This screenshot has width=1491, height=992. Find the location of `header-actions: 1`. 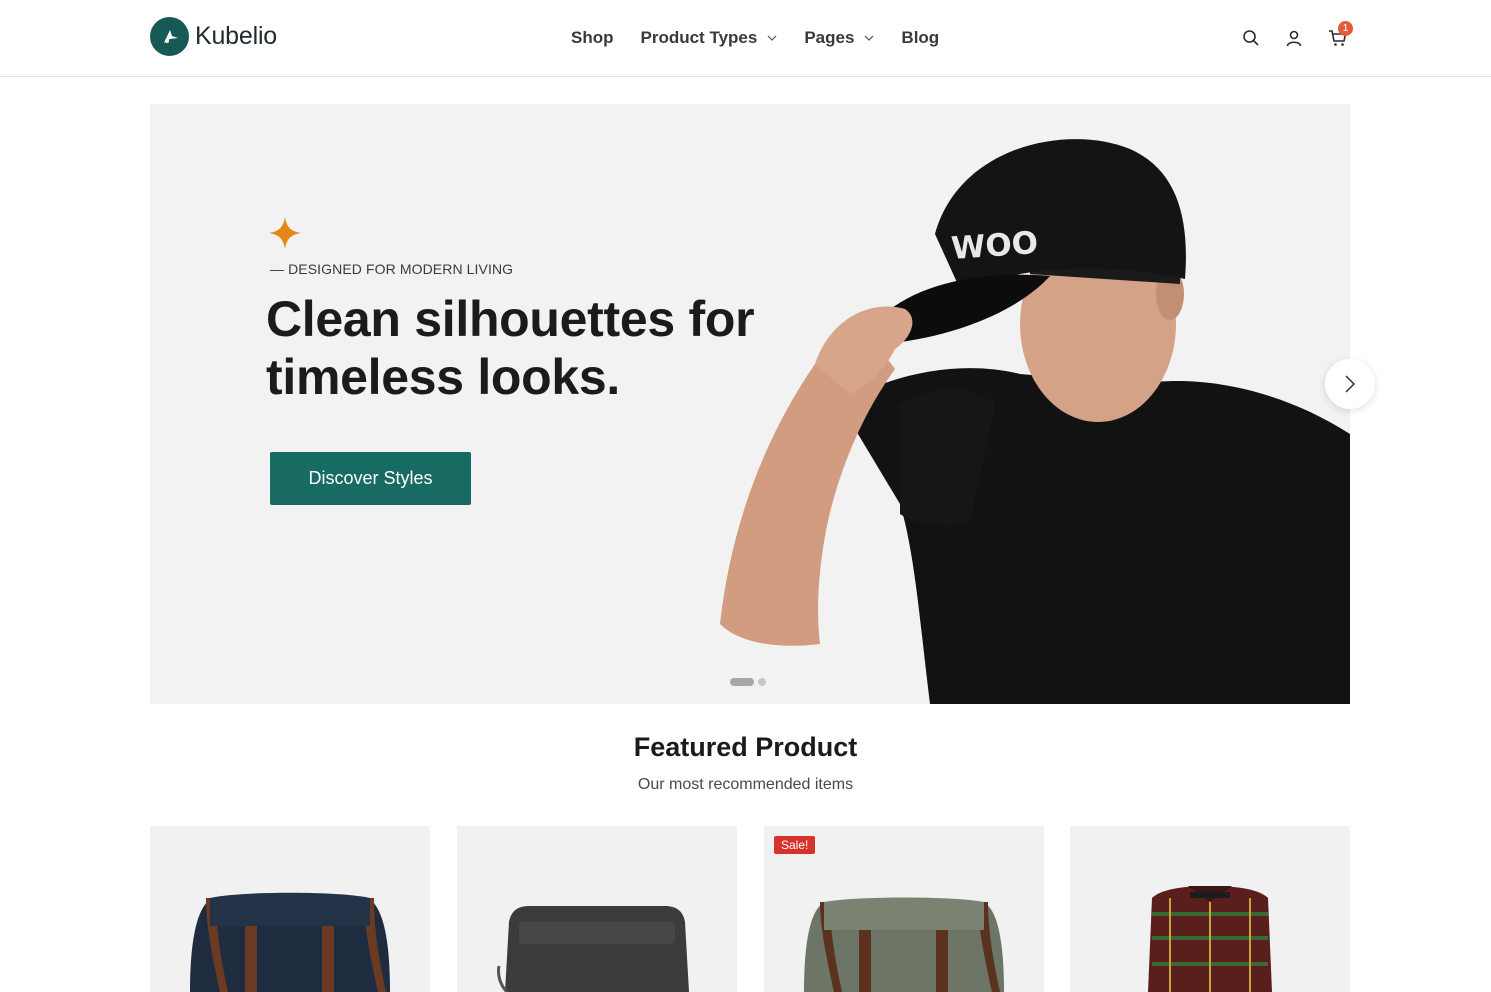

header-actions: 1 is located at coordinates (1296, 35).